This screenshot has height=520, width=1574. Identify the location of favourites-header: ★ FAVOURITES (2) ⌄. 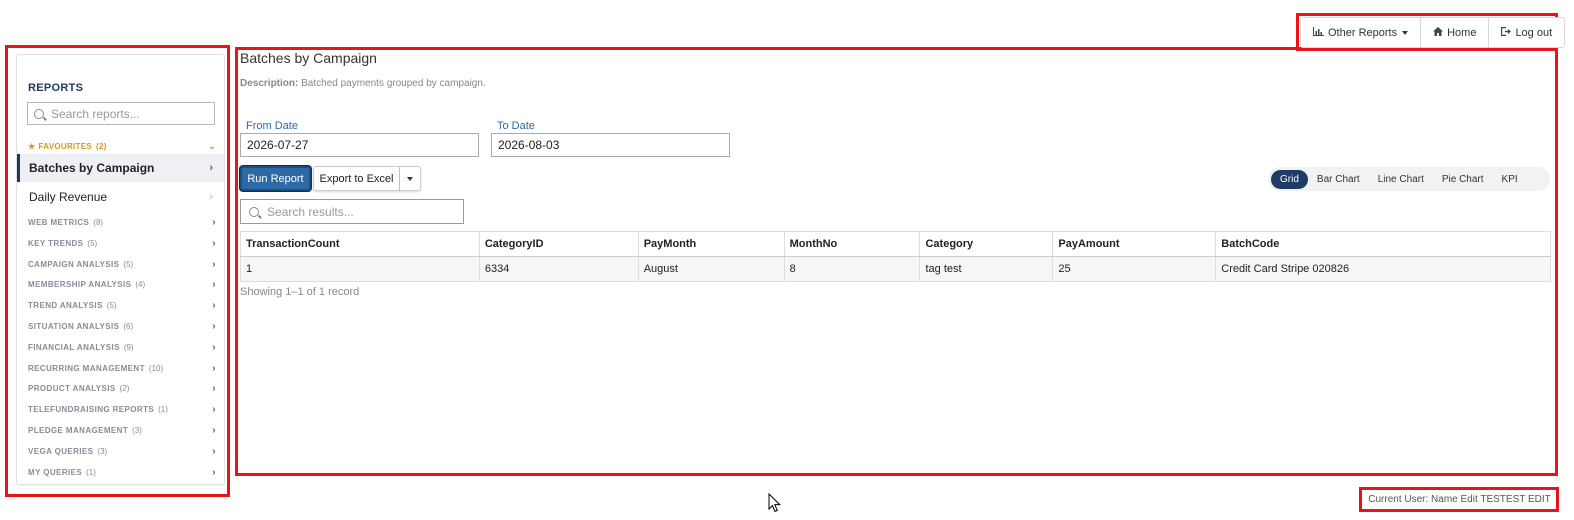
(122, 146).